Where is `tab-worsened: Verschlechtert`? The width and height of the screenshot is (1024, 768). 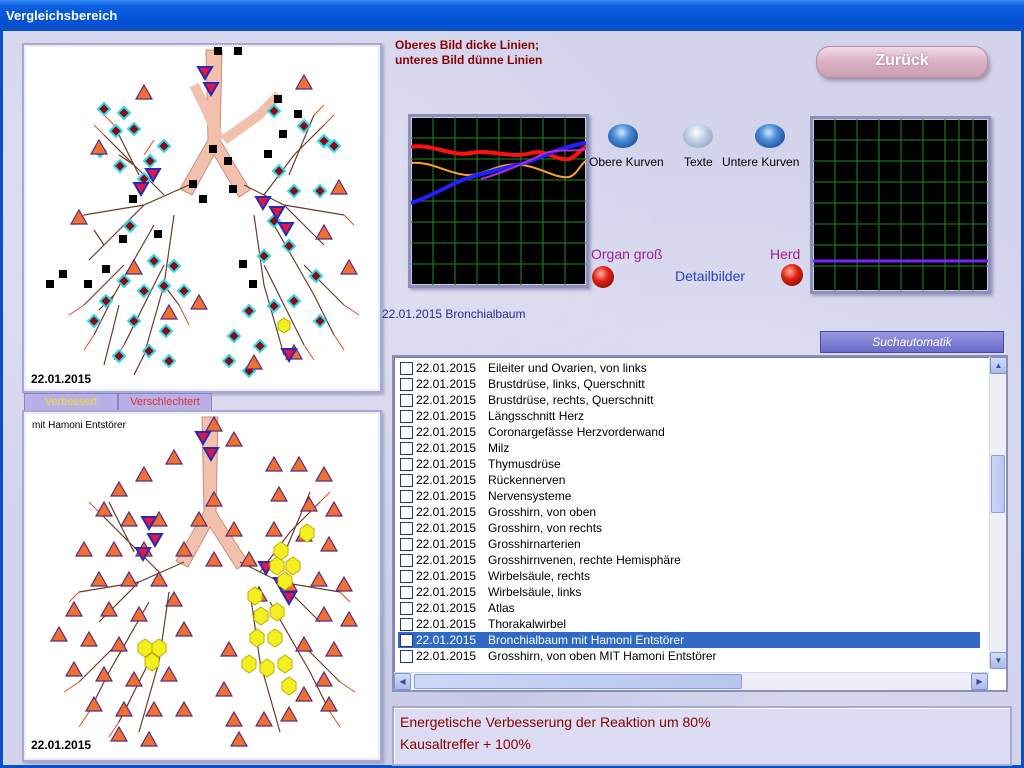
tab-worsened: Verschlechtert is located at coordinates (165, 402).